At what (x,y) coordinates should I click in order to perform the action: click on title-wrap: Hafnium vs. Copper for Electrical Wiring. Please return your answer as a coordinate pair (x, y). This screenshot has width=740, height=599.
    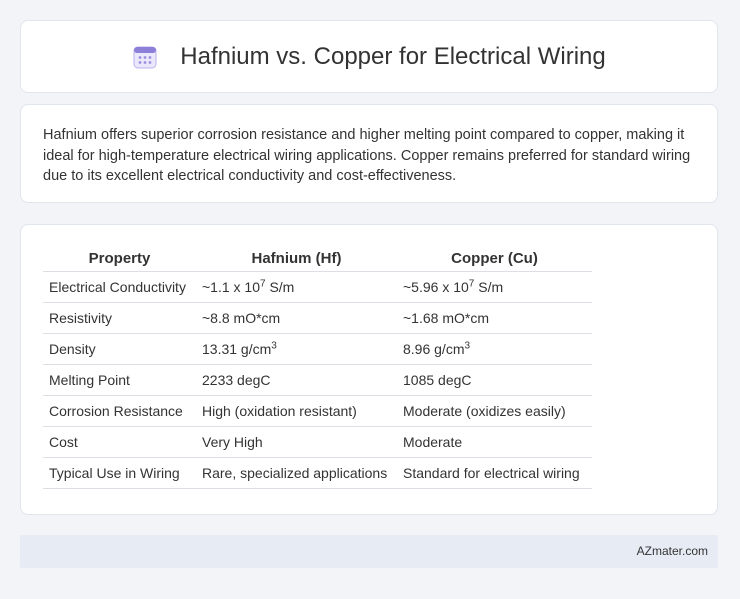
    Looking at the image, I should click on (369, 56).